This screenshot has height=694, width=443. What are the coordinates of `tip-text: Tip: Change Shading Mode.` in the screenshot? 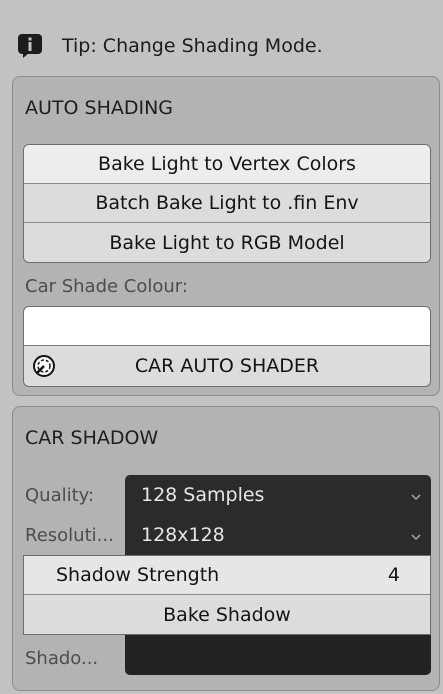 It's located at (192, 46).